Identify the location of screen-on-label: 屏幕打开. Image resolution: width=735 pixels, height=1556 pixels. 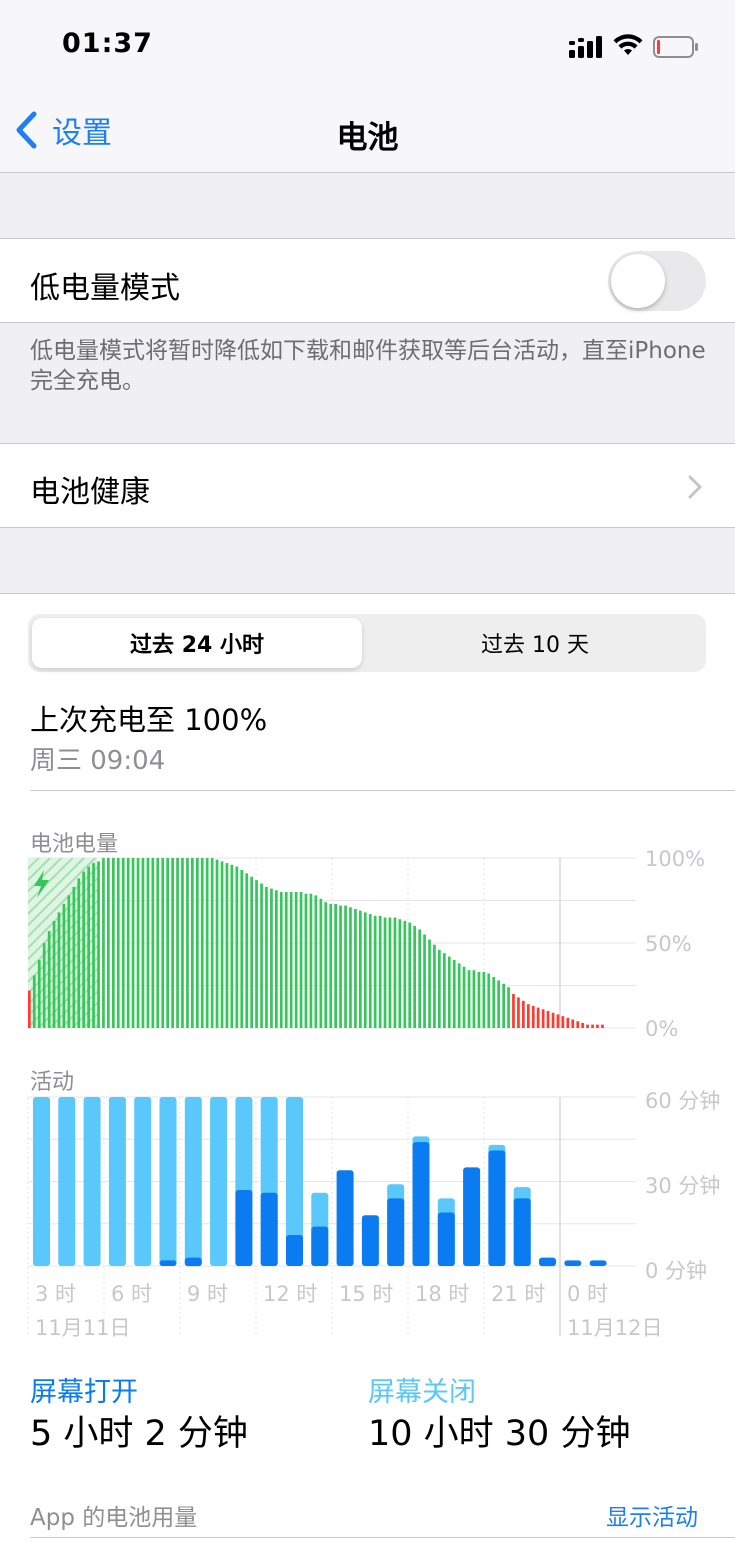
(84, 1392).